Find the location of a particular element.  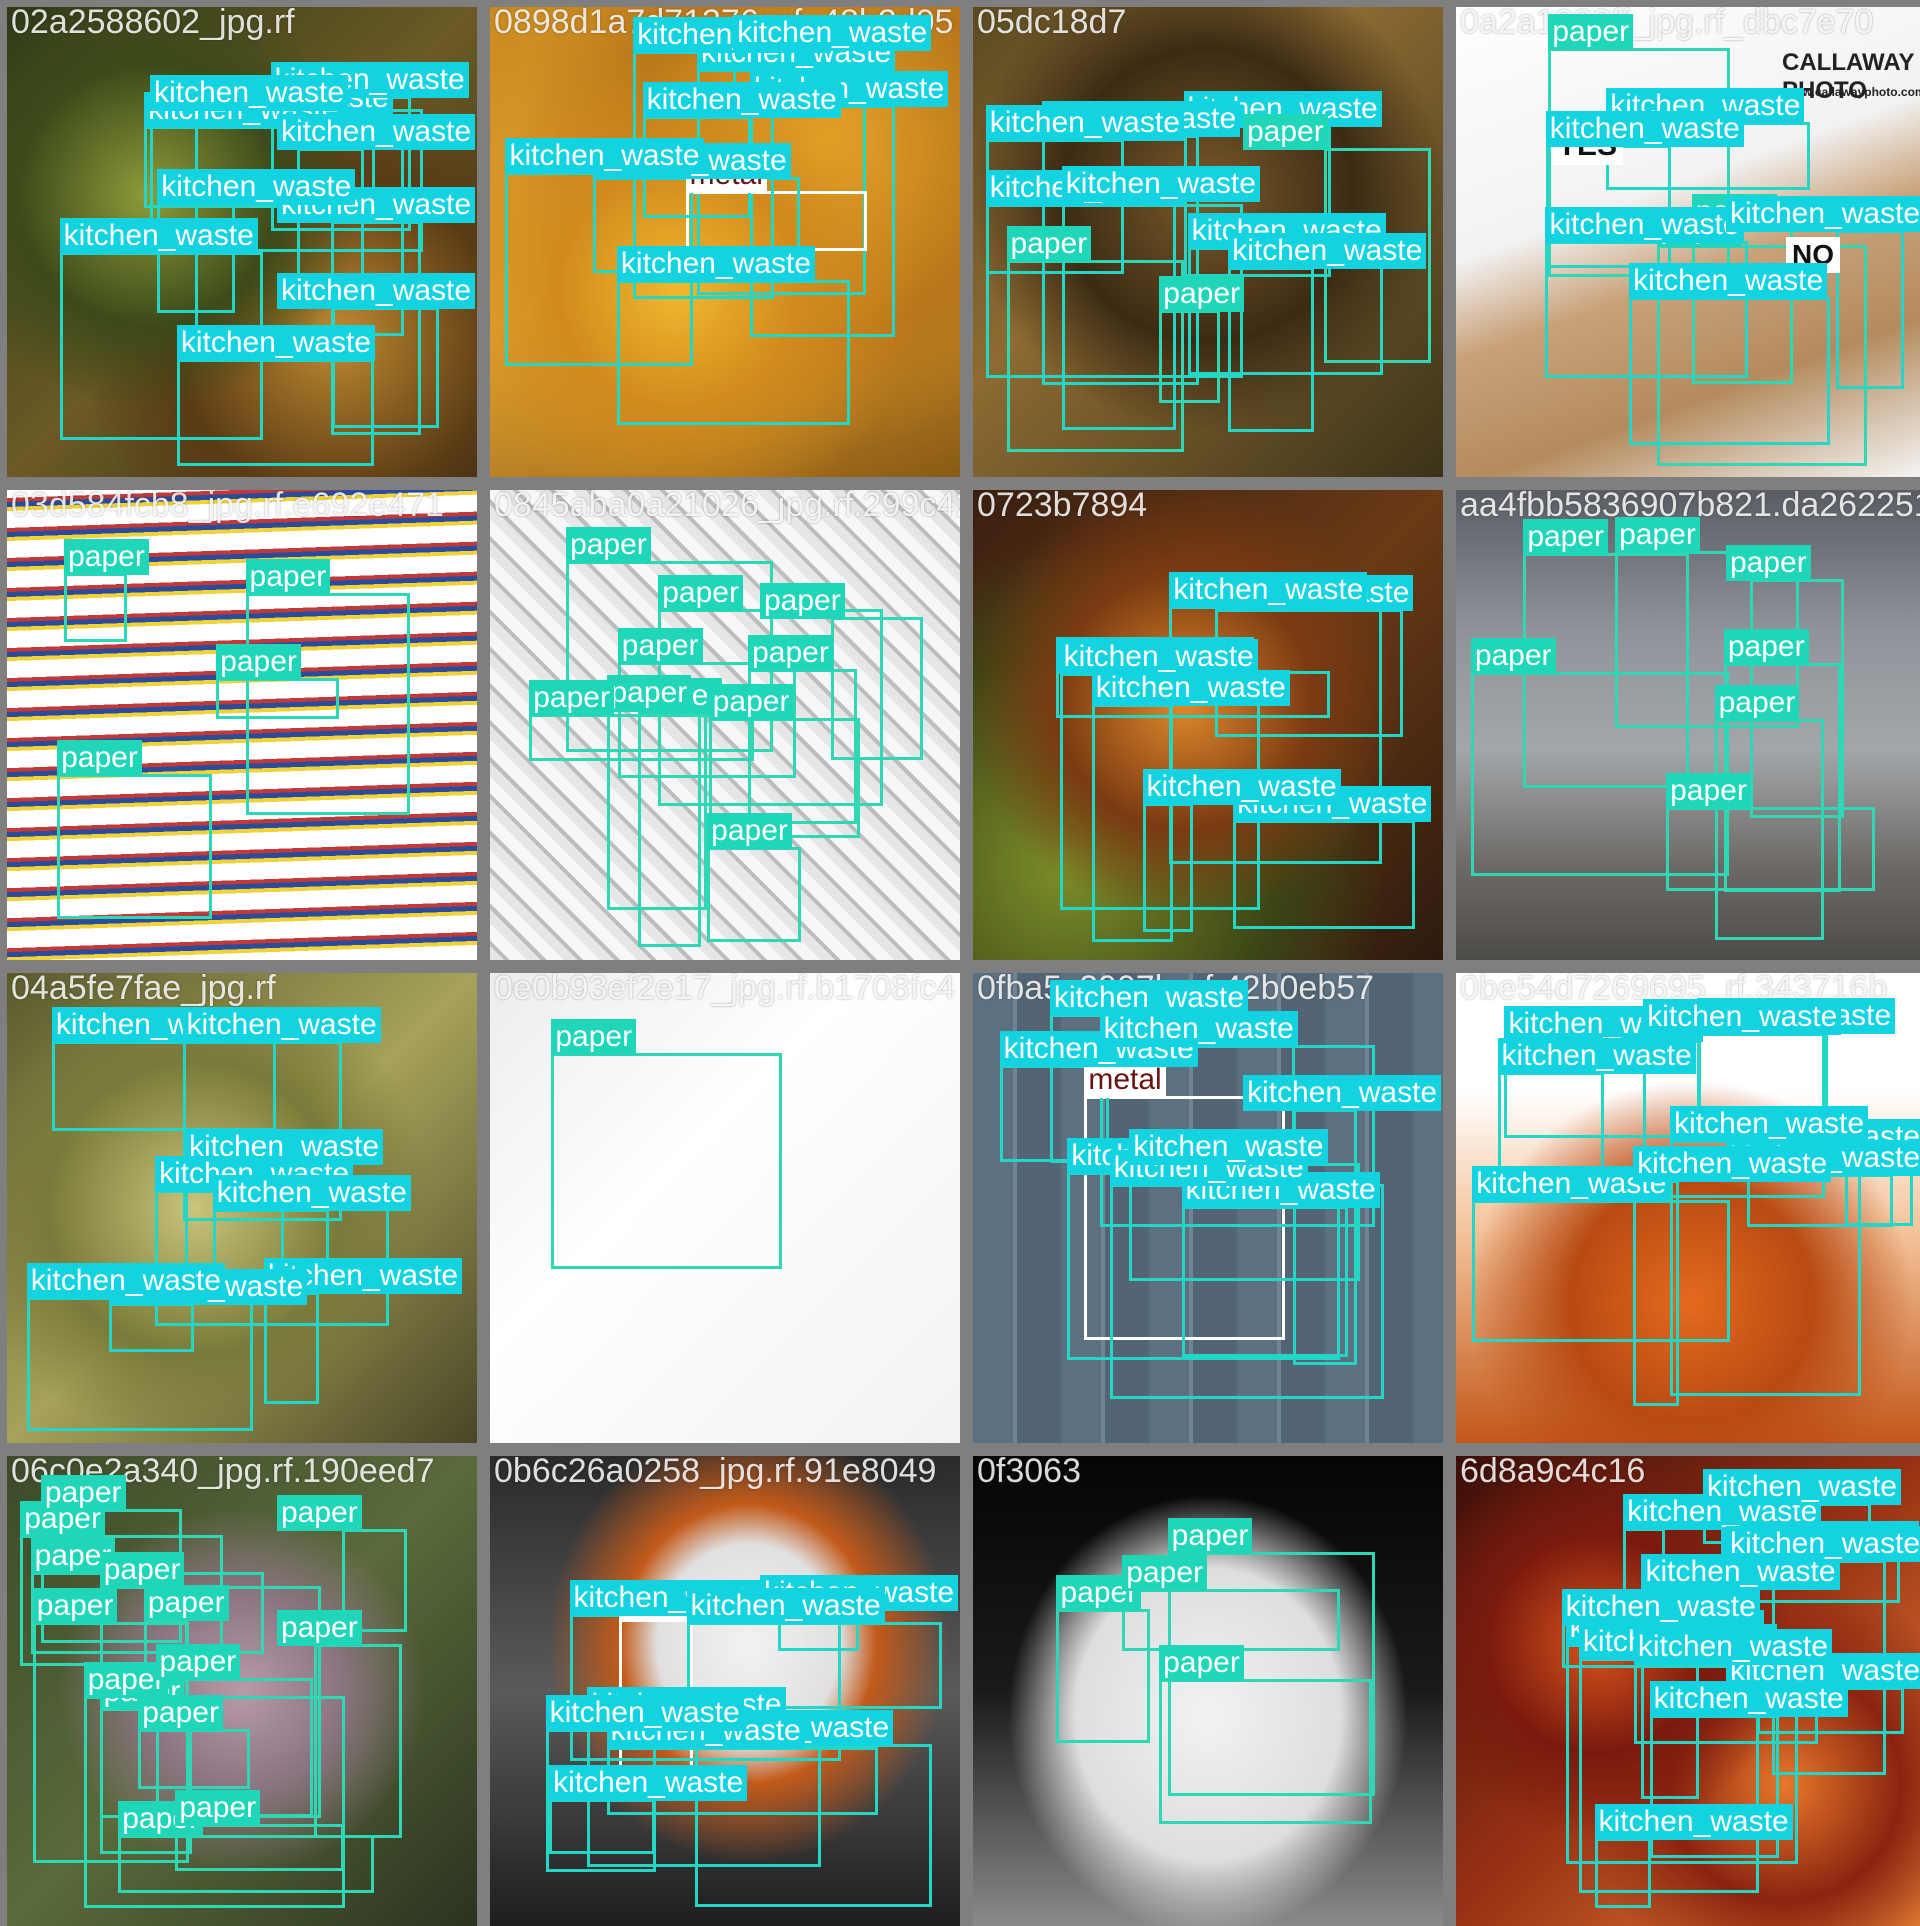

tile-filename: 03d584fcb8_jpg.rf.e692e471 is located at coordinates (227, 507).